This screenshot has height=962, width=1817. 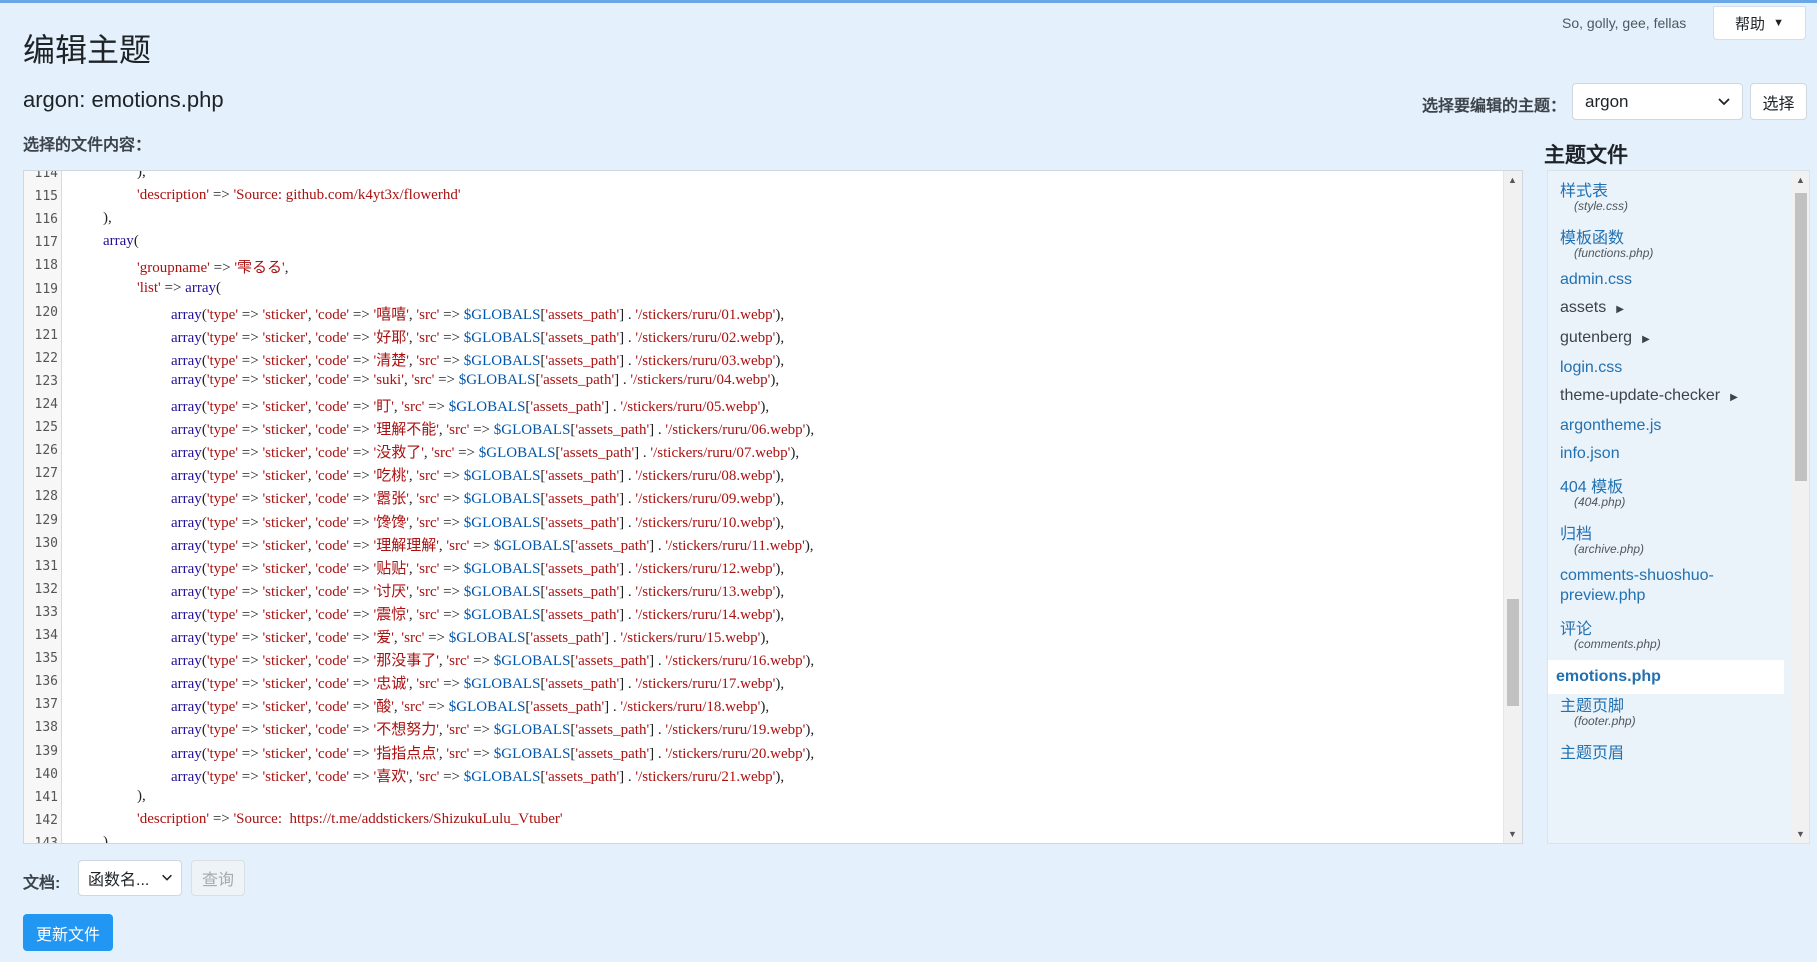 What do you see at coordinates (46, 404) in the screenshot?
I see `line-number: 124` at bounding box center [46, 404].